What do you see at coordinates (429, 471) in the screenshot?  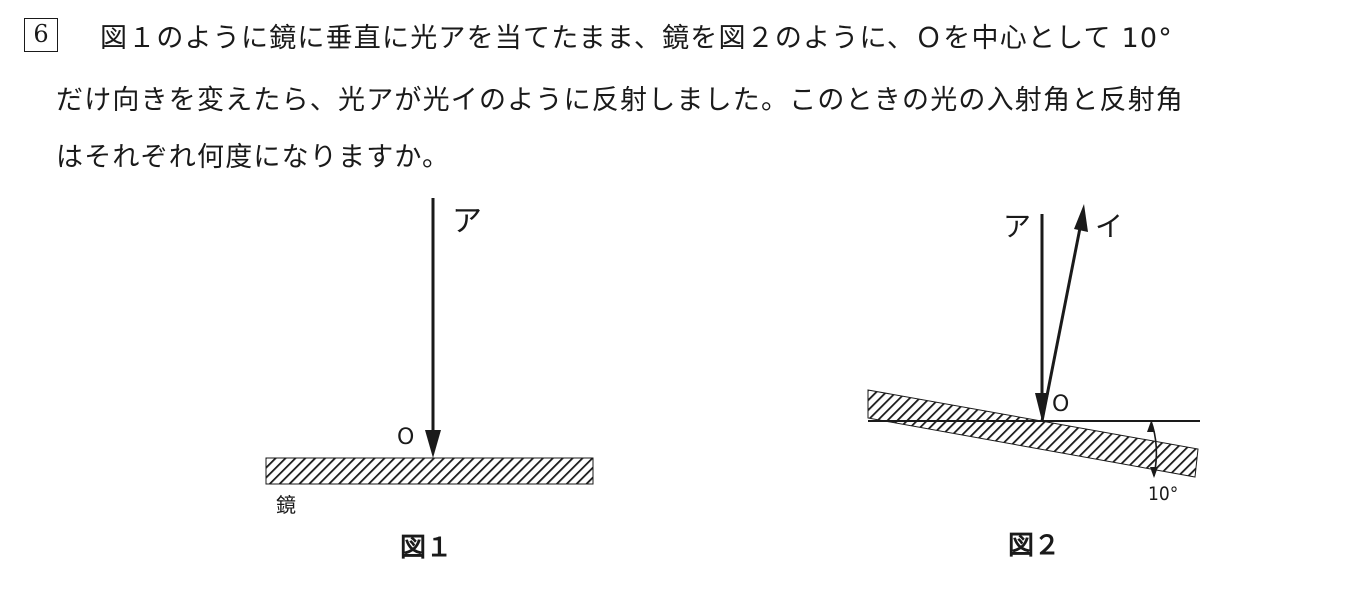 I see `fig1-mirror` at bounding box center [429, 471].